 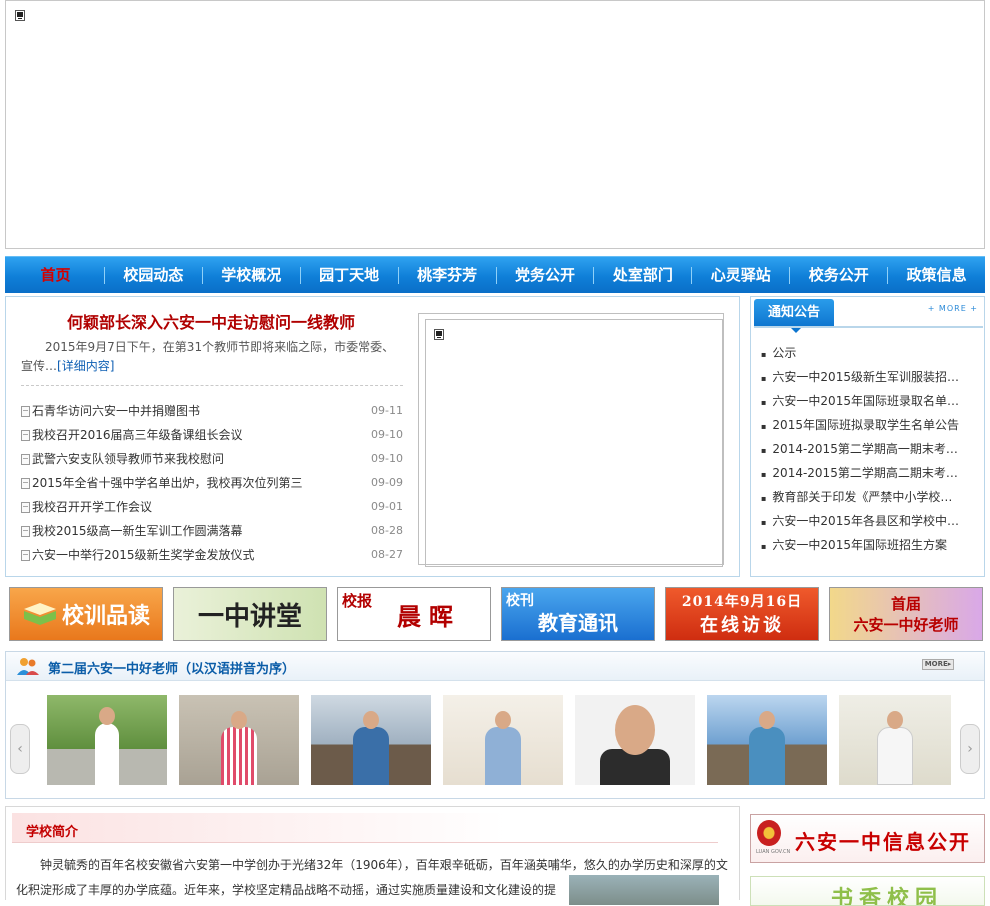 What do you see at coordinates (200, 459) in the screenshot?
I see `news-title: 武警六安支队领导教师节来我校慰问` at bounding box center [200, 459].